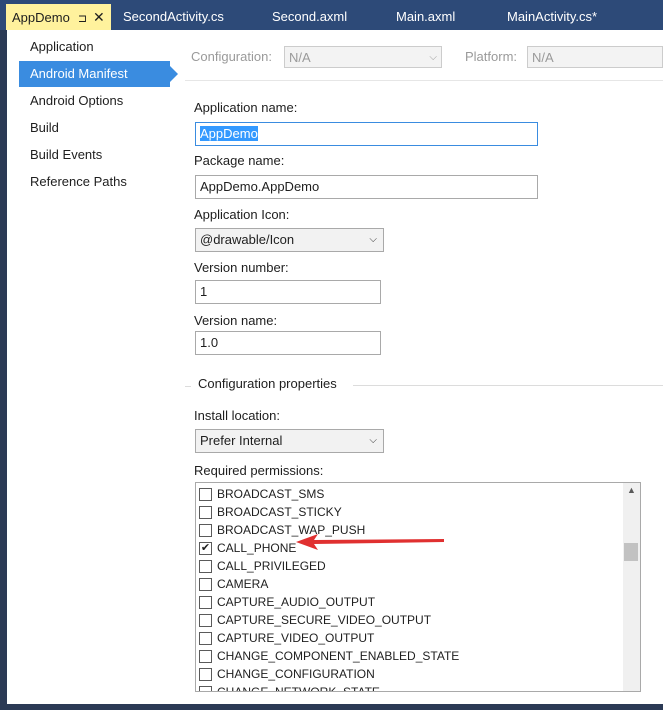 This screenshot has width=663, height=710. What do you see at coordinates (338, 656) in the screenshot?
I see `permission-label: CHANGE_COMPONENT_ENABLED_STATE` at bounding box center [338, 656].